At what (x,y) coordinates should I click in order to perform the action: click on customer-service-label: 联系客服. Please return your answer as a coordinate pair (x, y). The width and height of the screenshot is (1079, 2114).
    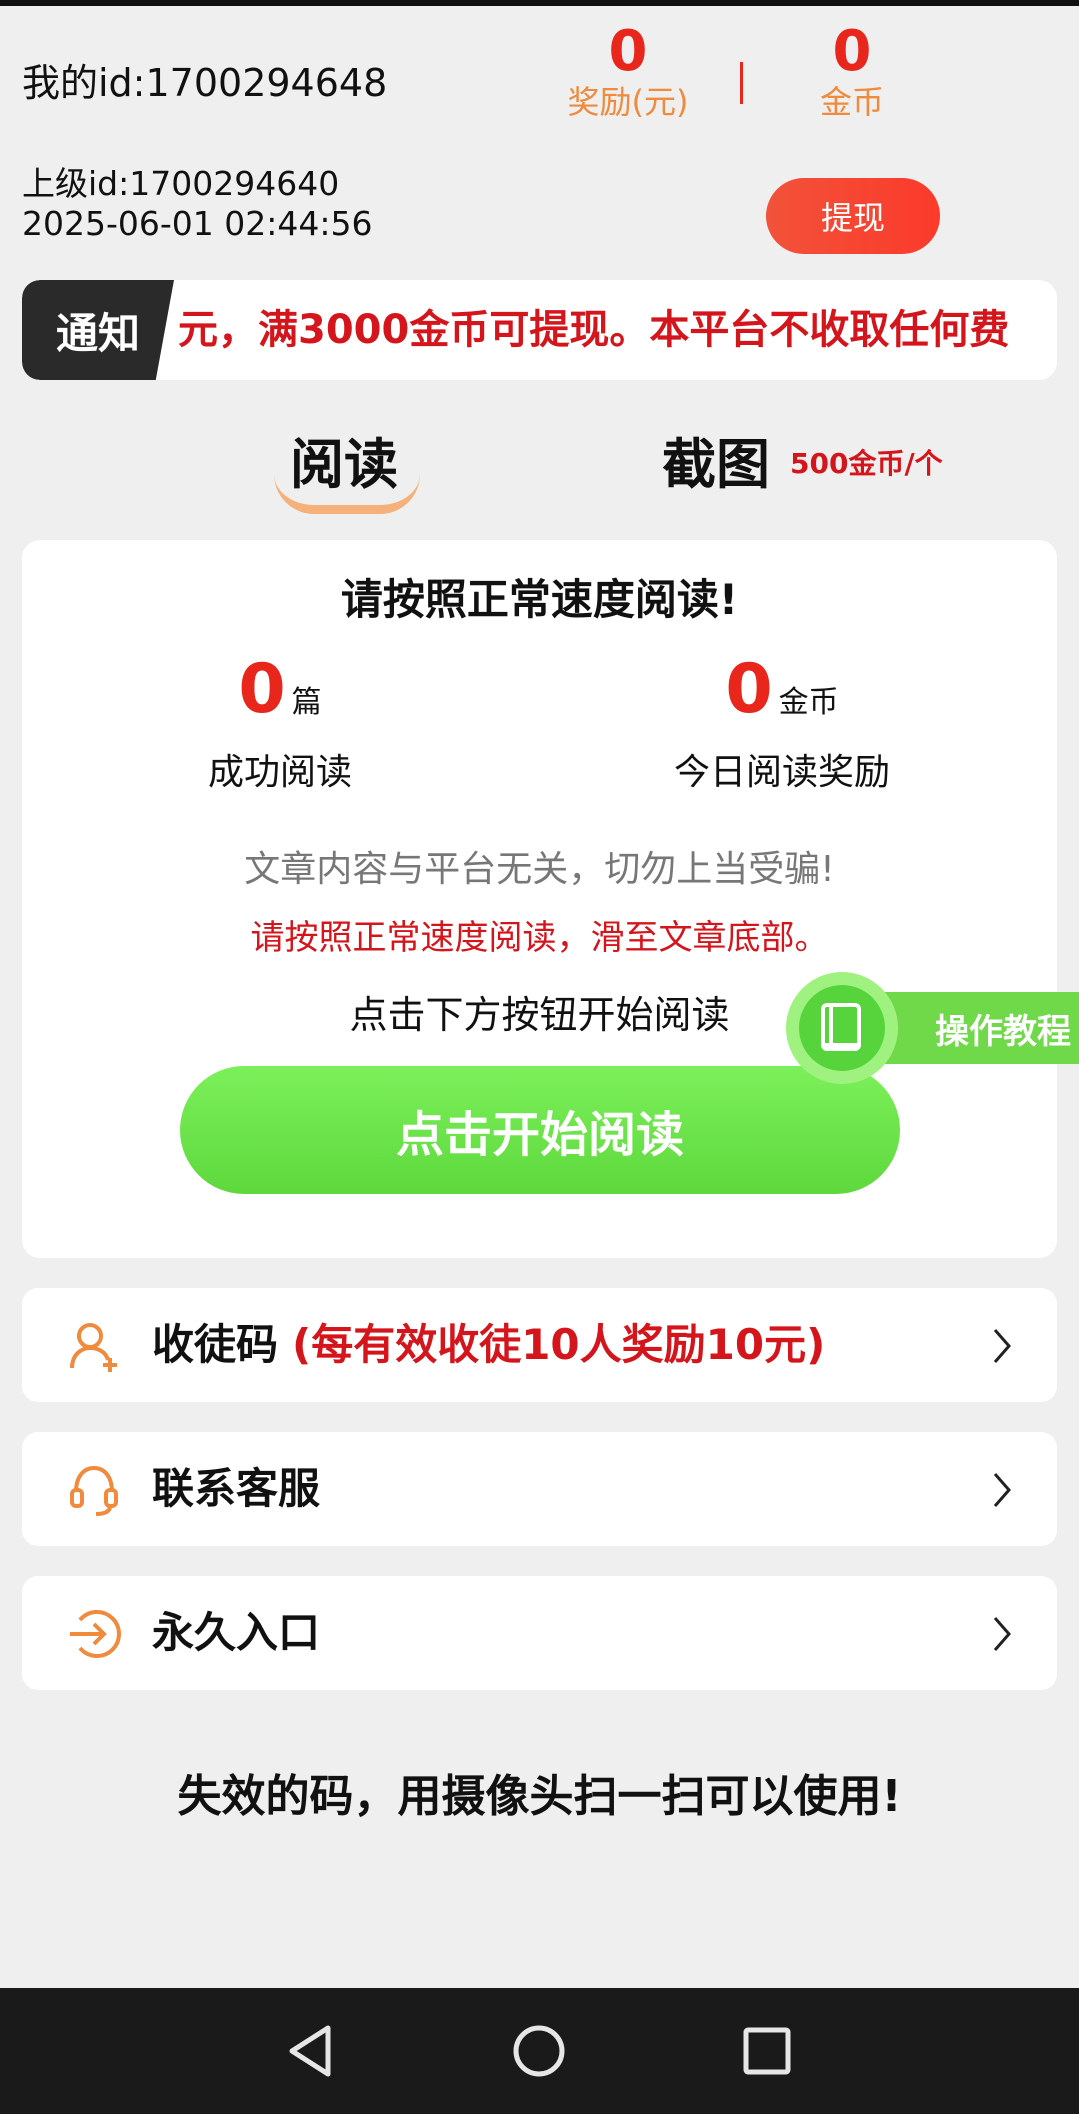
    Looking at the image, I should click on (236, 1488).